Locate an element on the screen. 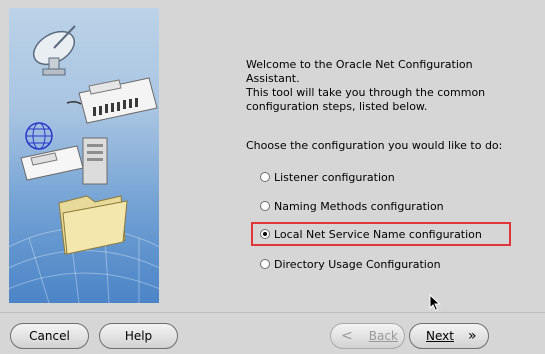 The width and height of the screenshot is (545, 354). help-button-label: Help is located at coordinates (138, 336).